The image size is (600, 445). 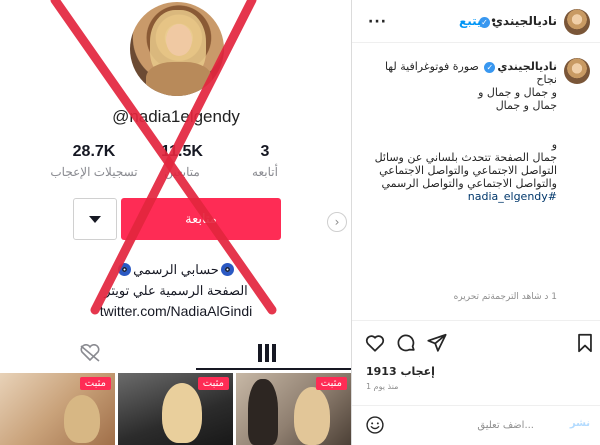 What do you see at coordinates (176, 311) in the screenshot?
I see `bio-twitter-link: twitter.com/NadiaAlGindi` at bounding box center [176, 311].